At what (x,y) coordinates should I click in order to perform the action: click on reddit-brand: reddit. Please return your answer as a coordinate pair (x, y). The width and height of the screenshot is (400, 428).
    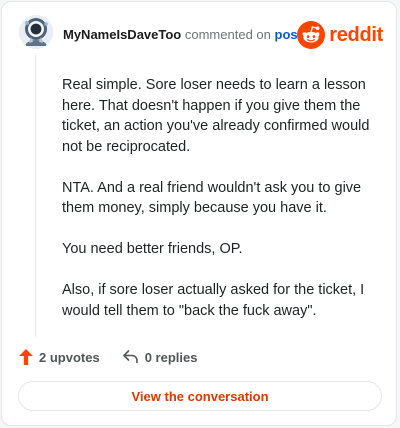
    Looking at the image, I should click on (340, 35).